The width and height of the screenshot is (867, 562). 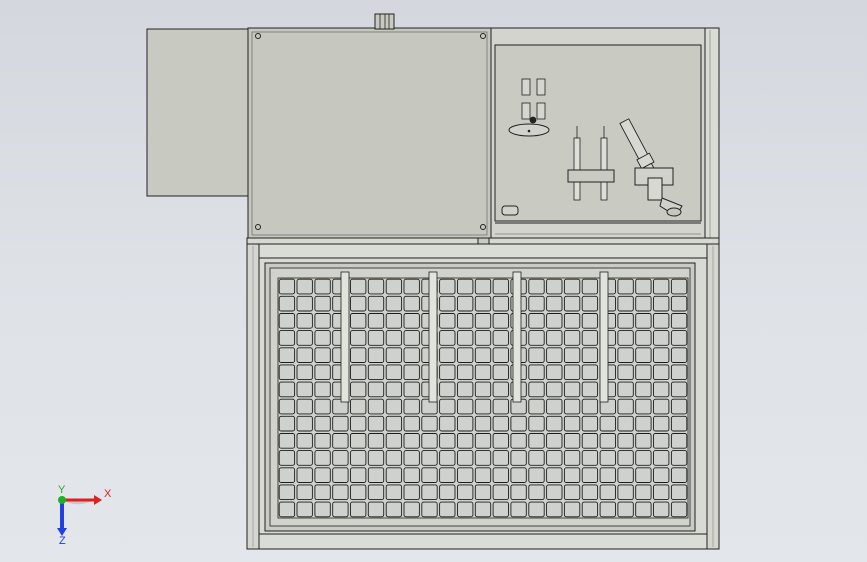 I want to click on triad-x-label: X, so click(x=108, y=494).